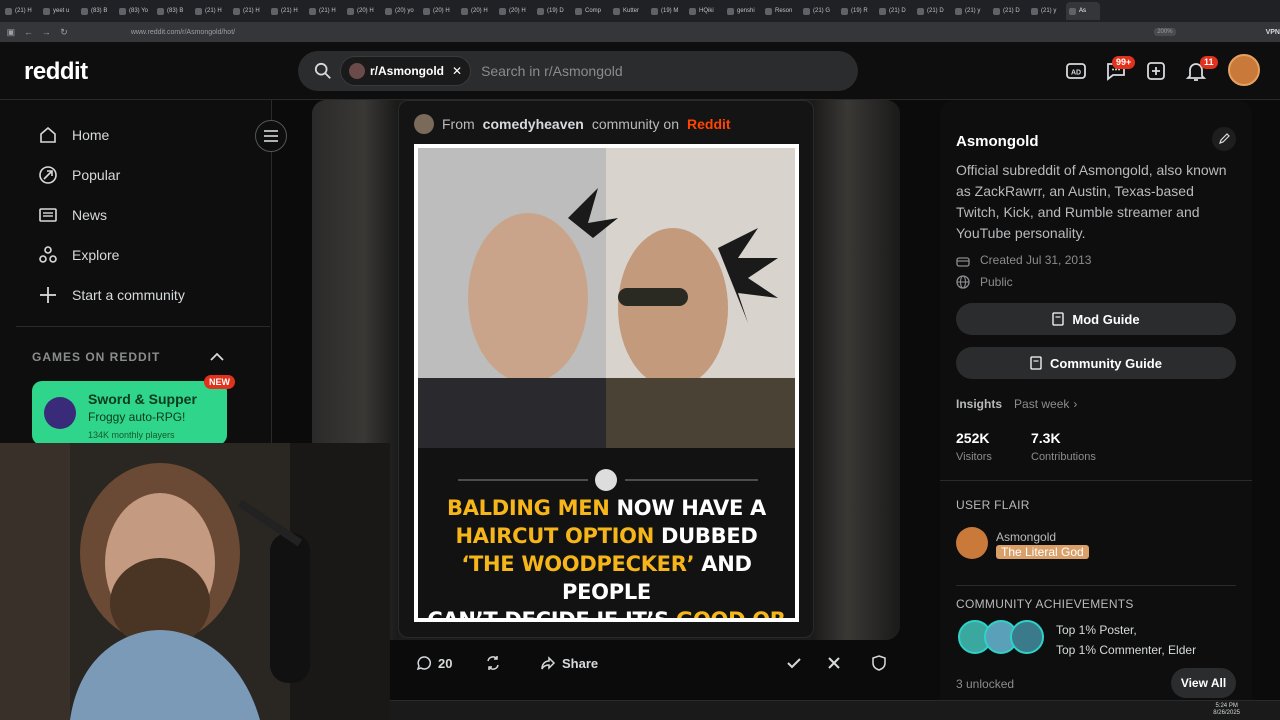  What do you see at coordinates (99, 11) in the screenshot?
I see `tab-label: (83) B` at bounding box center [99, 11].